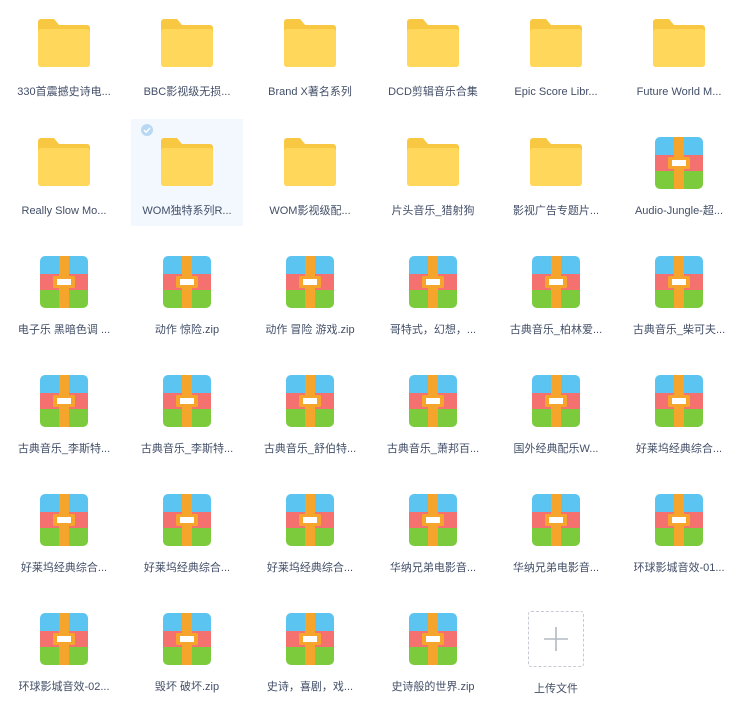 This screenshot has width=750, height=714. I want to click on folder-item: 片头音乐_猎射狗, so click(433, 172).